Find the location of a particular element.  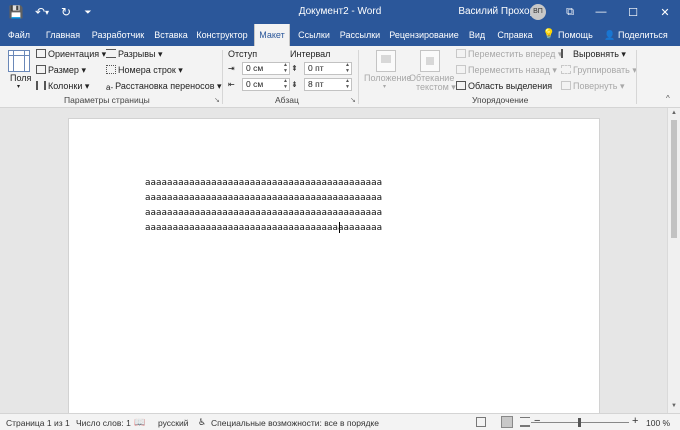

position-button: Положение is located at coordinates (388, 78).